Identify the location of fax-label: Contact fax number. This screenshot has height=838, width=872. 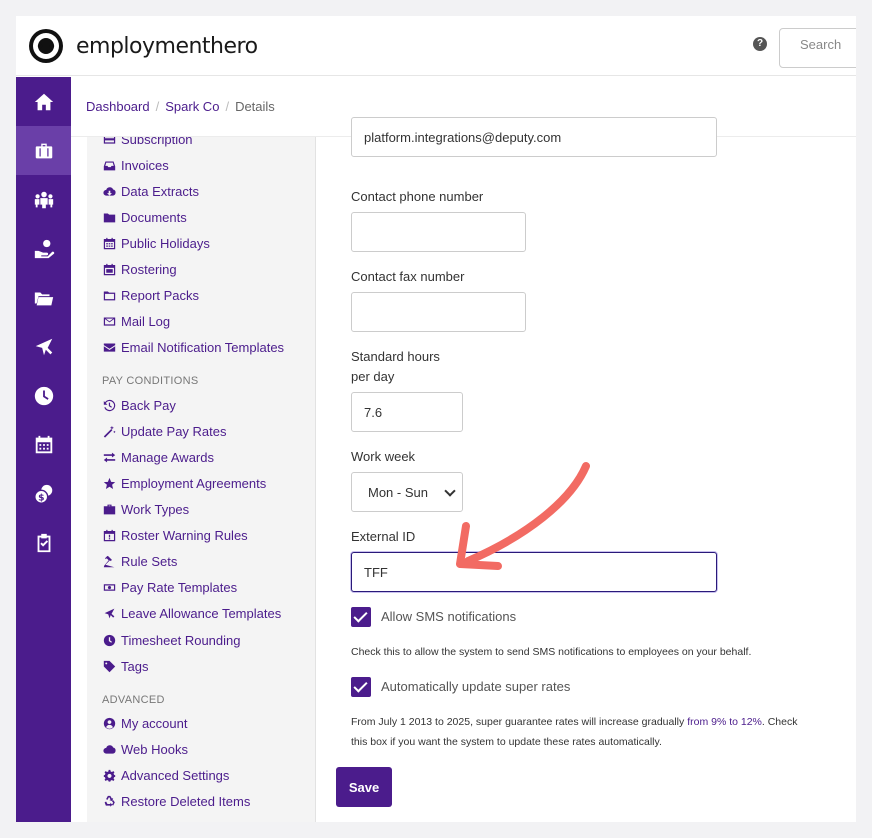
(408, 276).